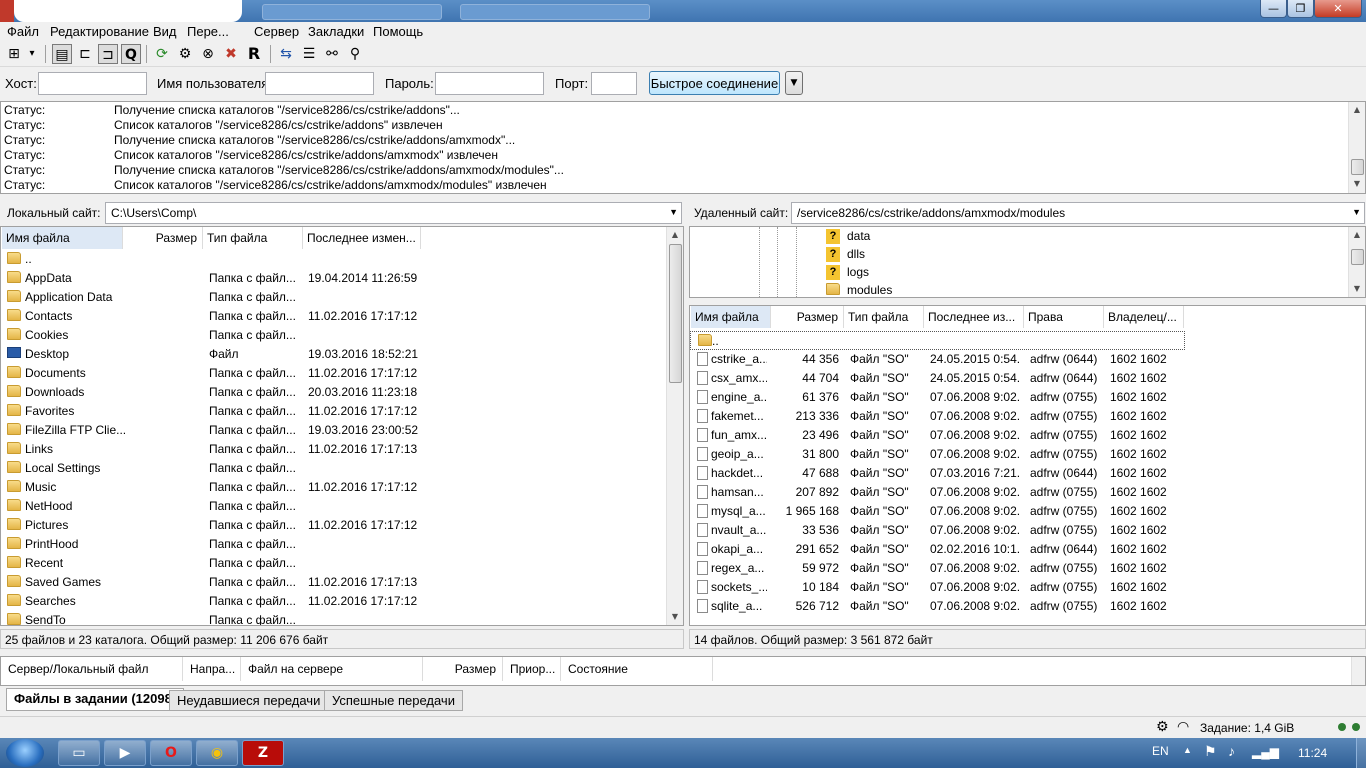 This screenshot has width=1366, height=768. I want to click on chrome-icon: ◉, so click(217, 753).